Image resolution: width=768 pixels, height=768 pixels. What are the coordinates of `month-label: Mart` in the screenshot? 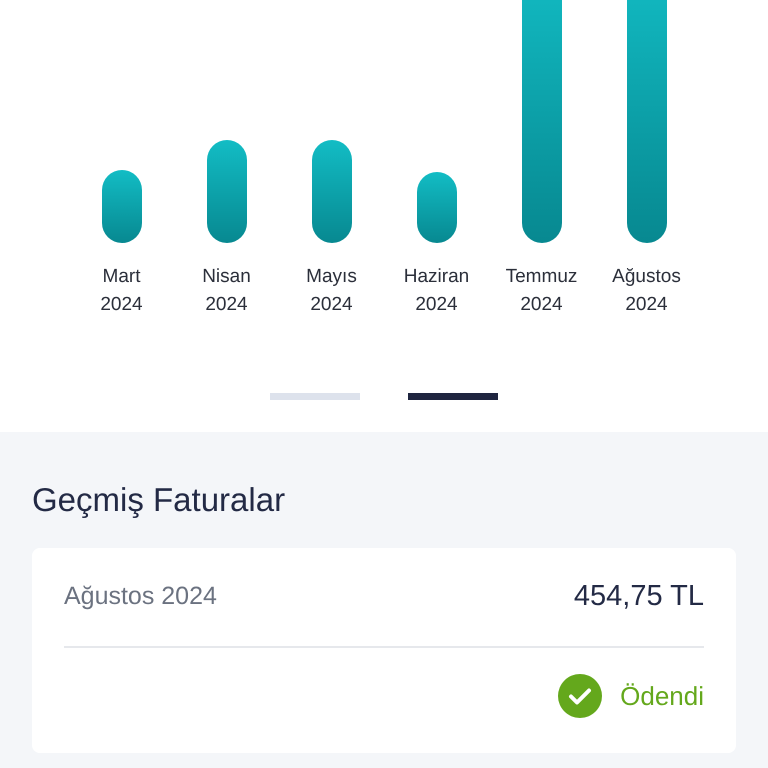 It's located at (121, 277).